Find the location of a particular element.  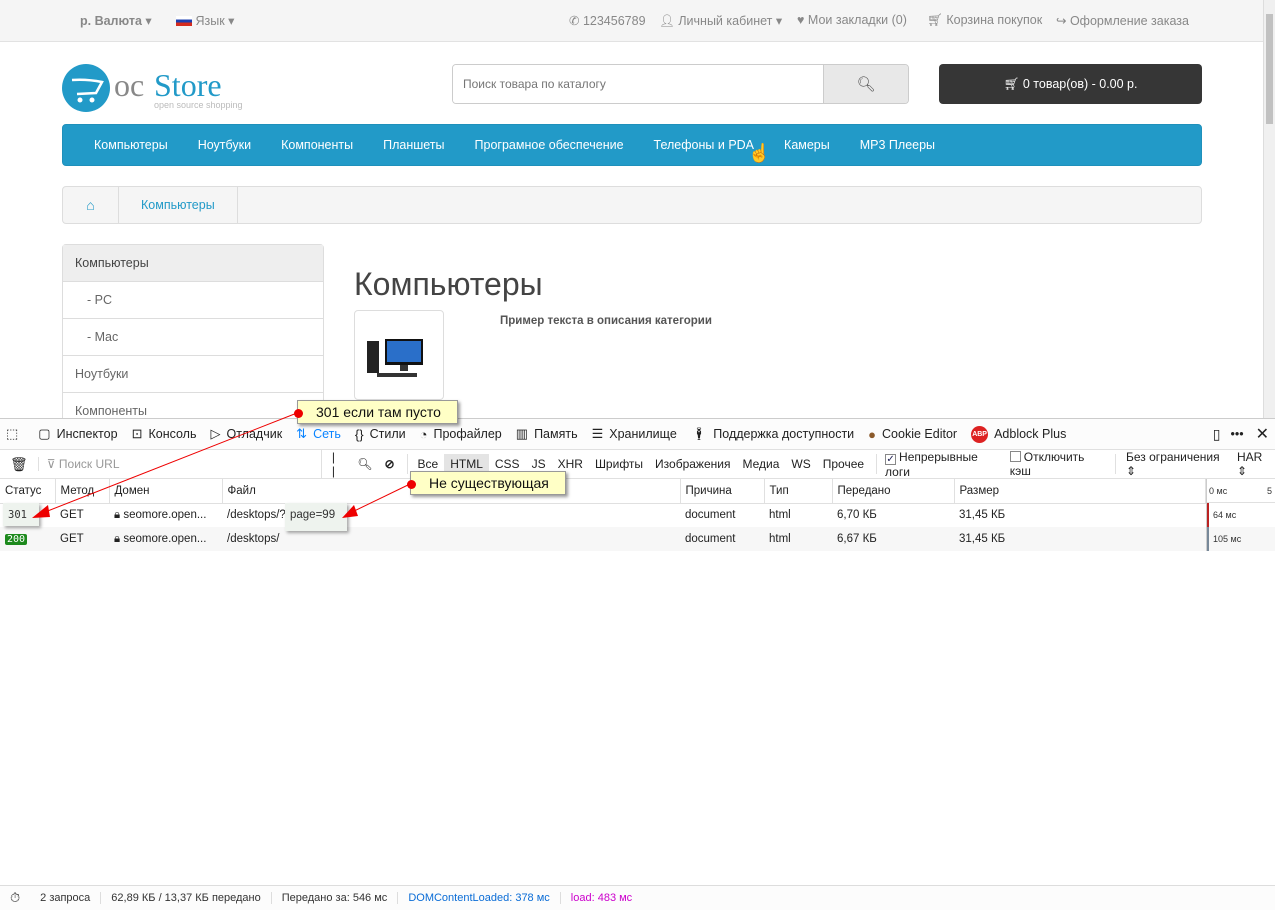

annotation-arrows is located at coordinates (221, 465).